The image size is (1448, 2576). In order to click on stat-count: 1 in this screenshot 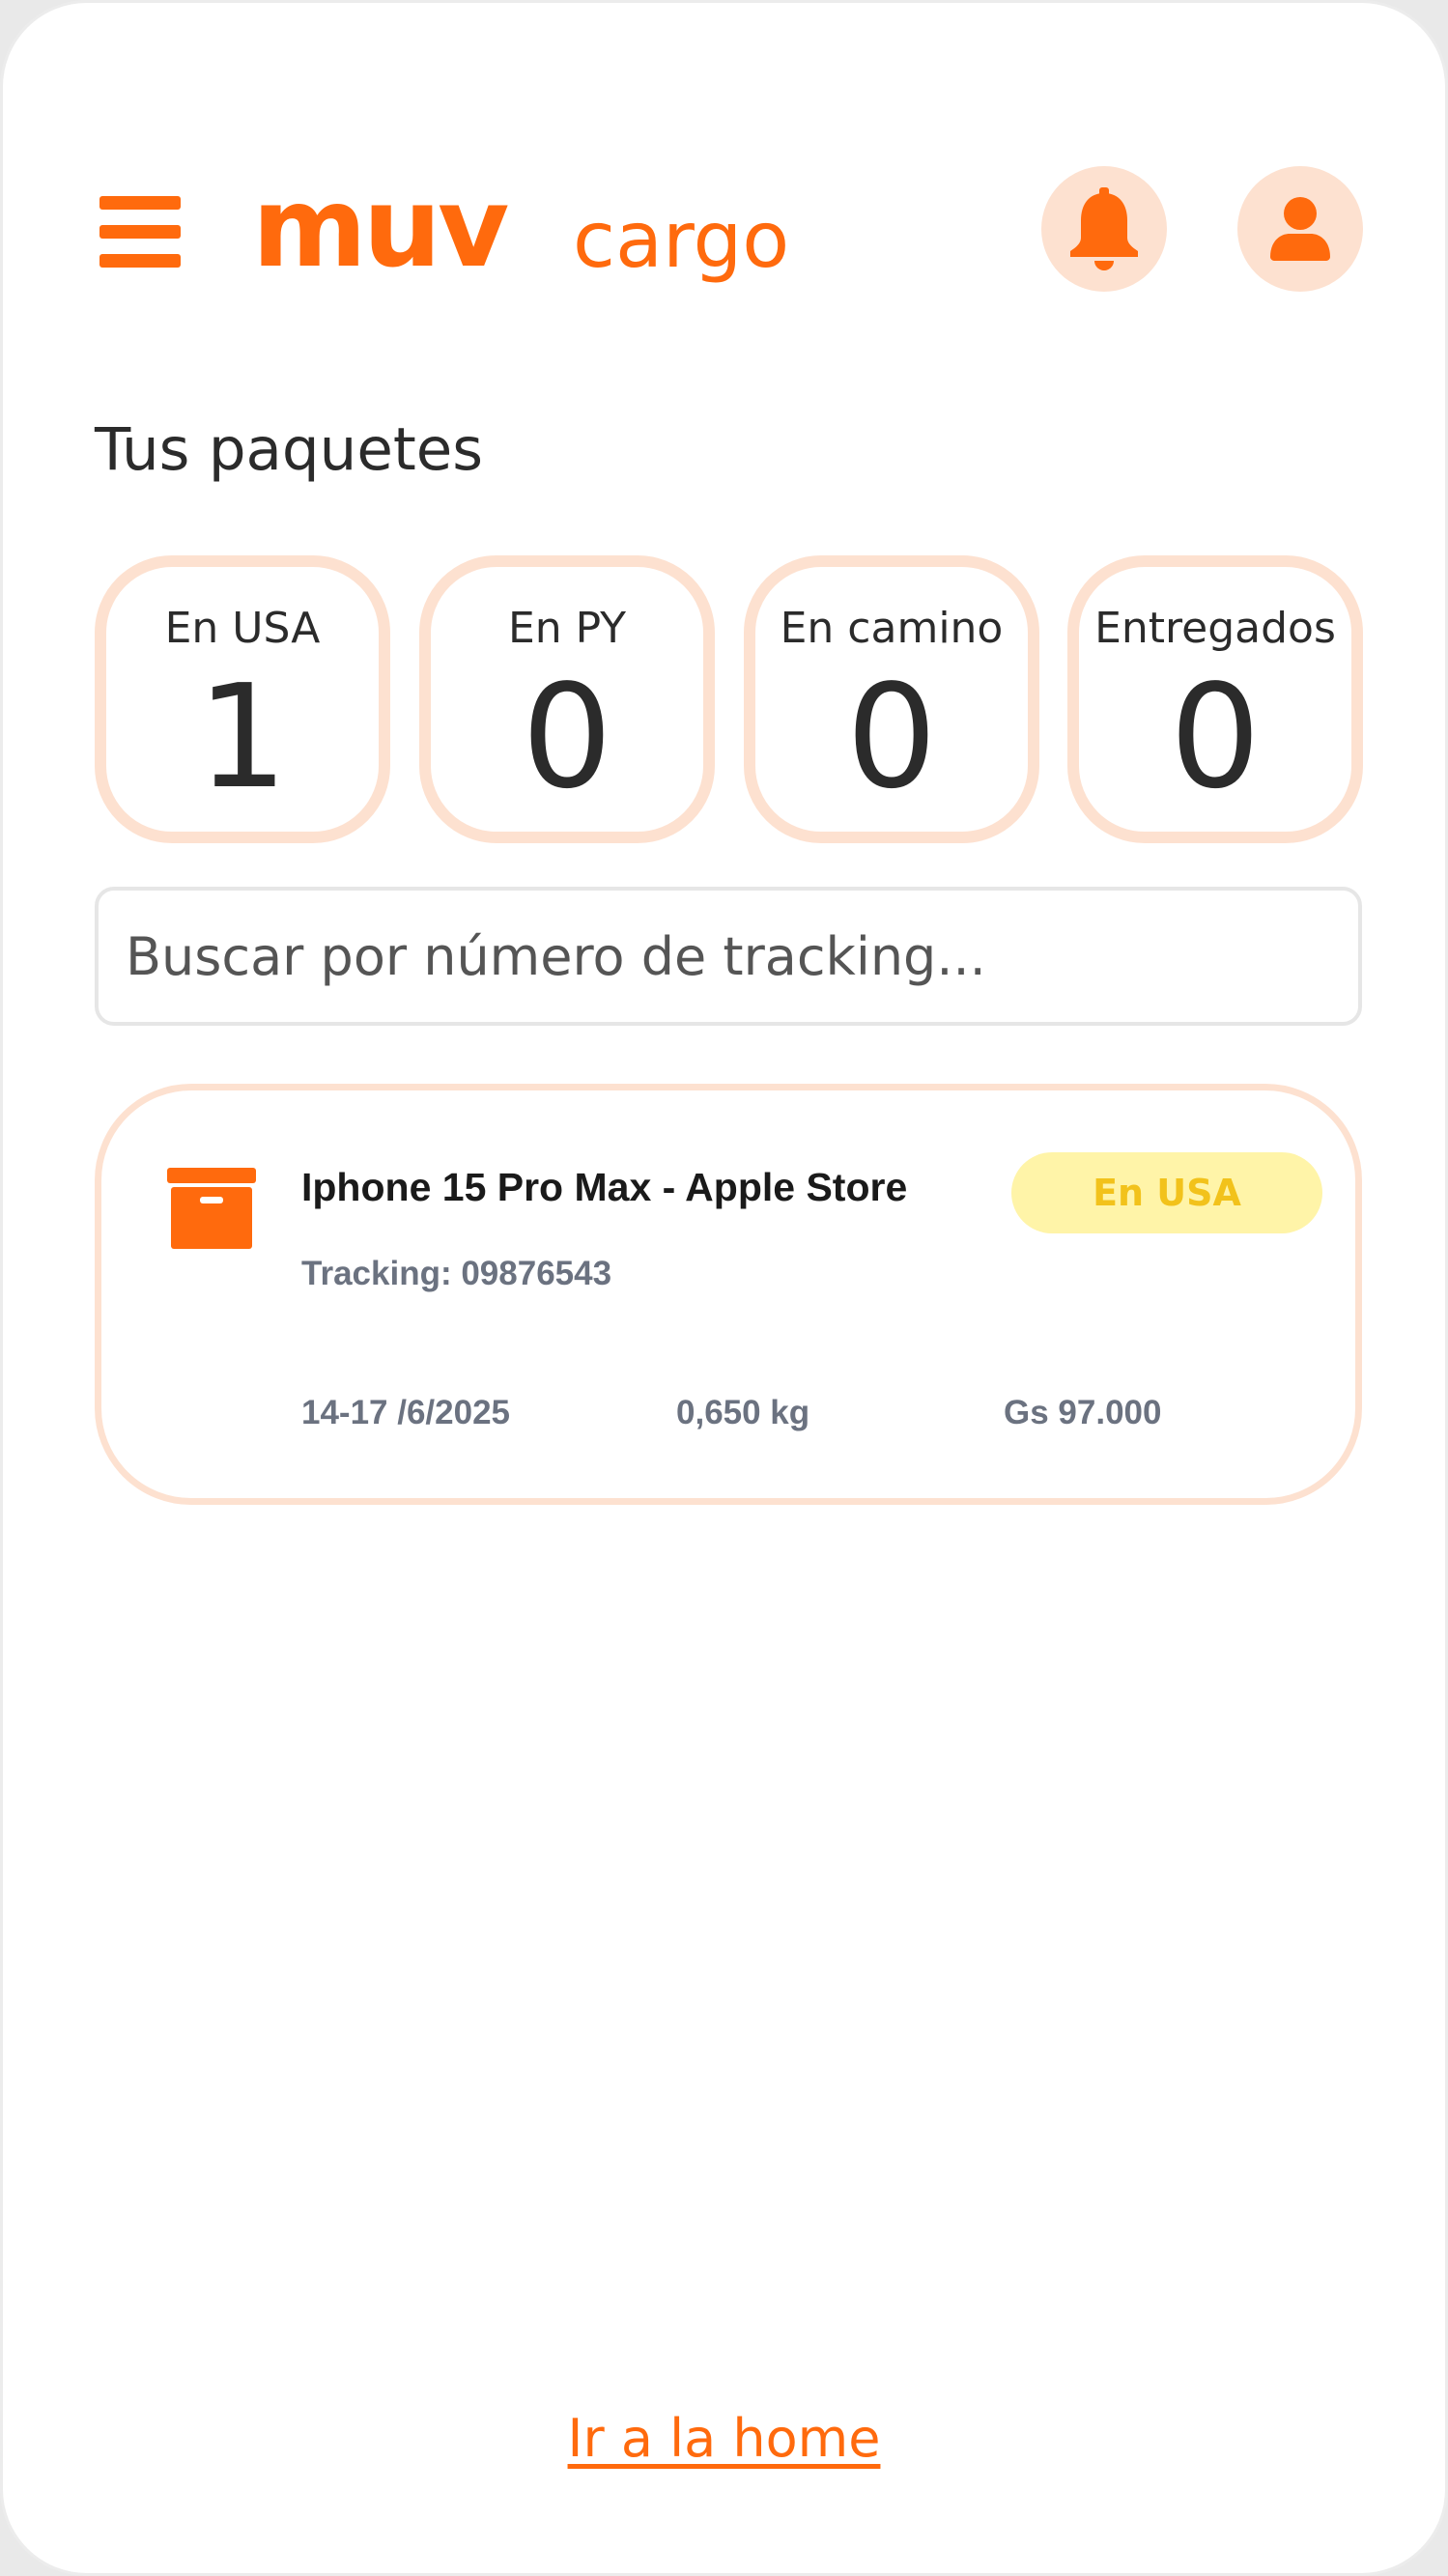, I will do `click(242, 737)`.